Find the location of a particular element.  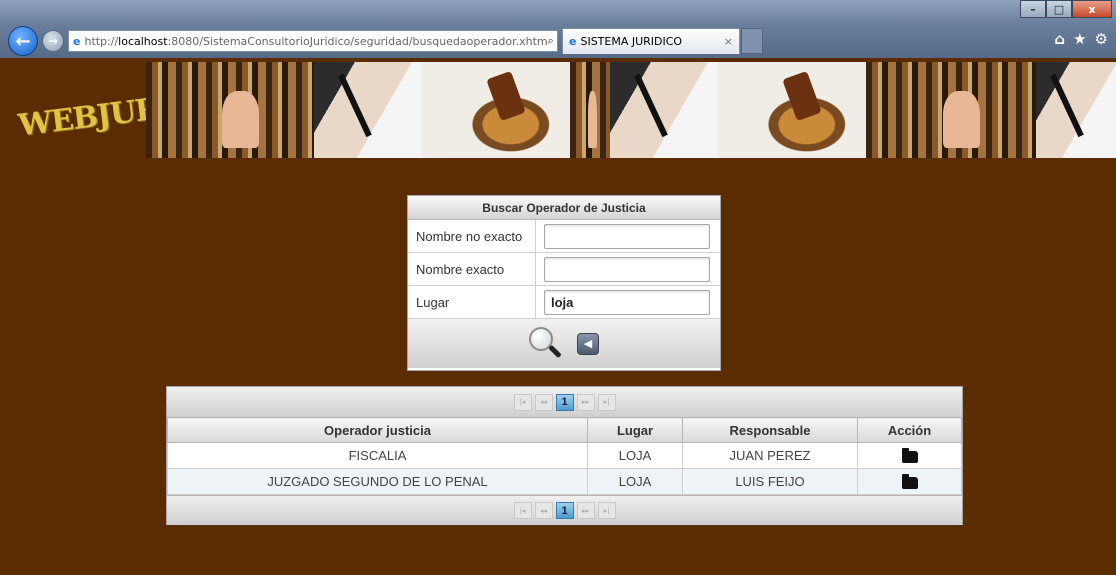

nombre-exacto-input is located at coordinates (627, 269).